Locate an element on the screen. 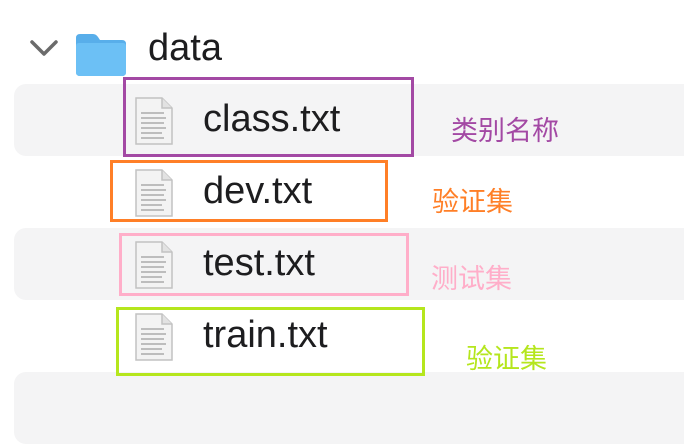 The image size is (684, 444). annotation-label-dev: 验证集 is located at coordinates (472, 202).